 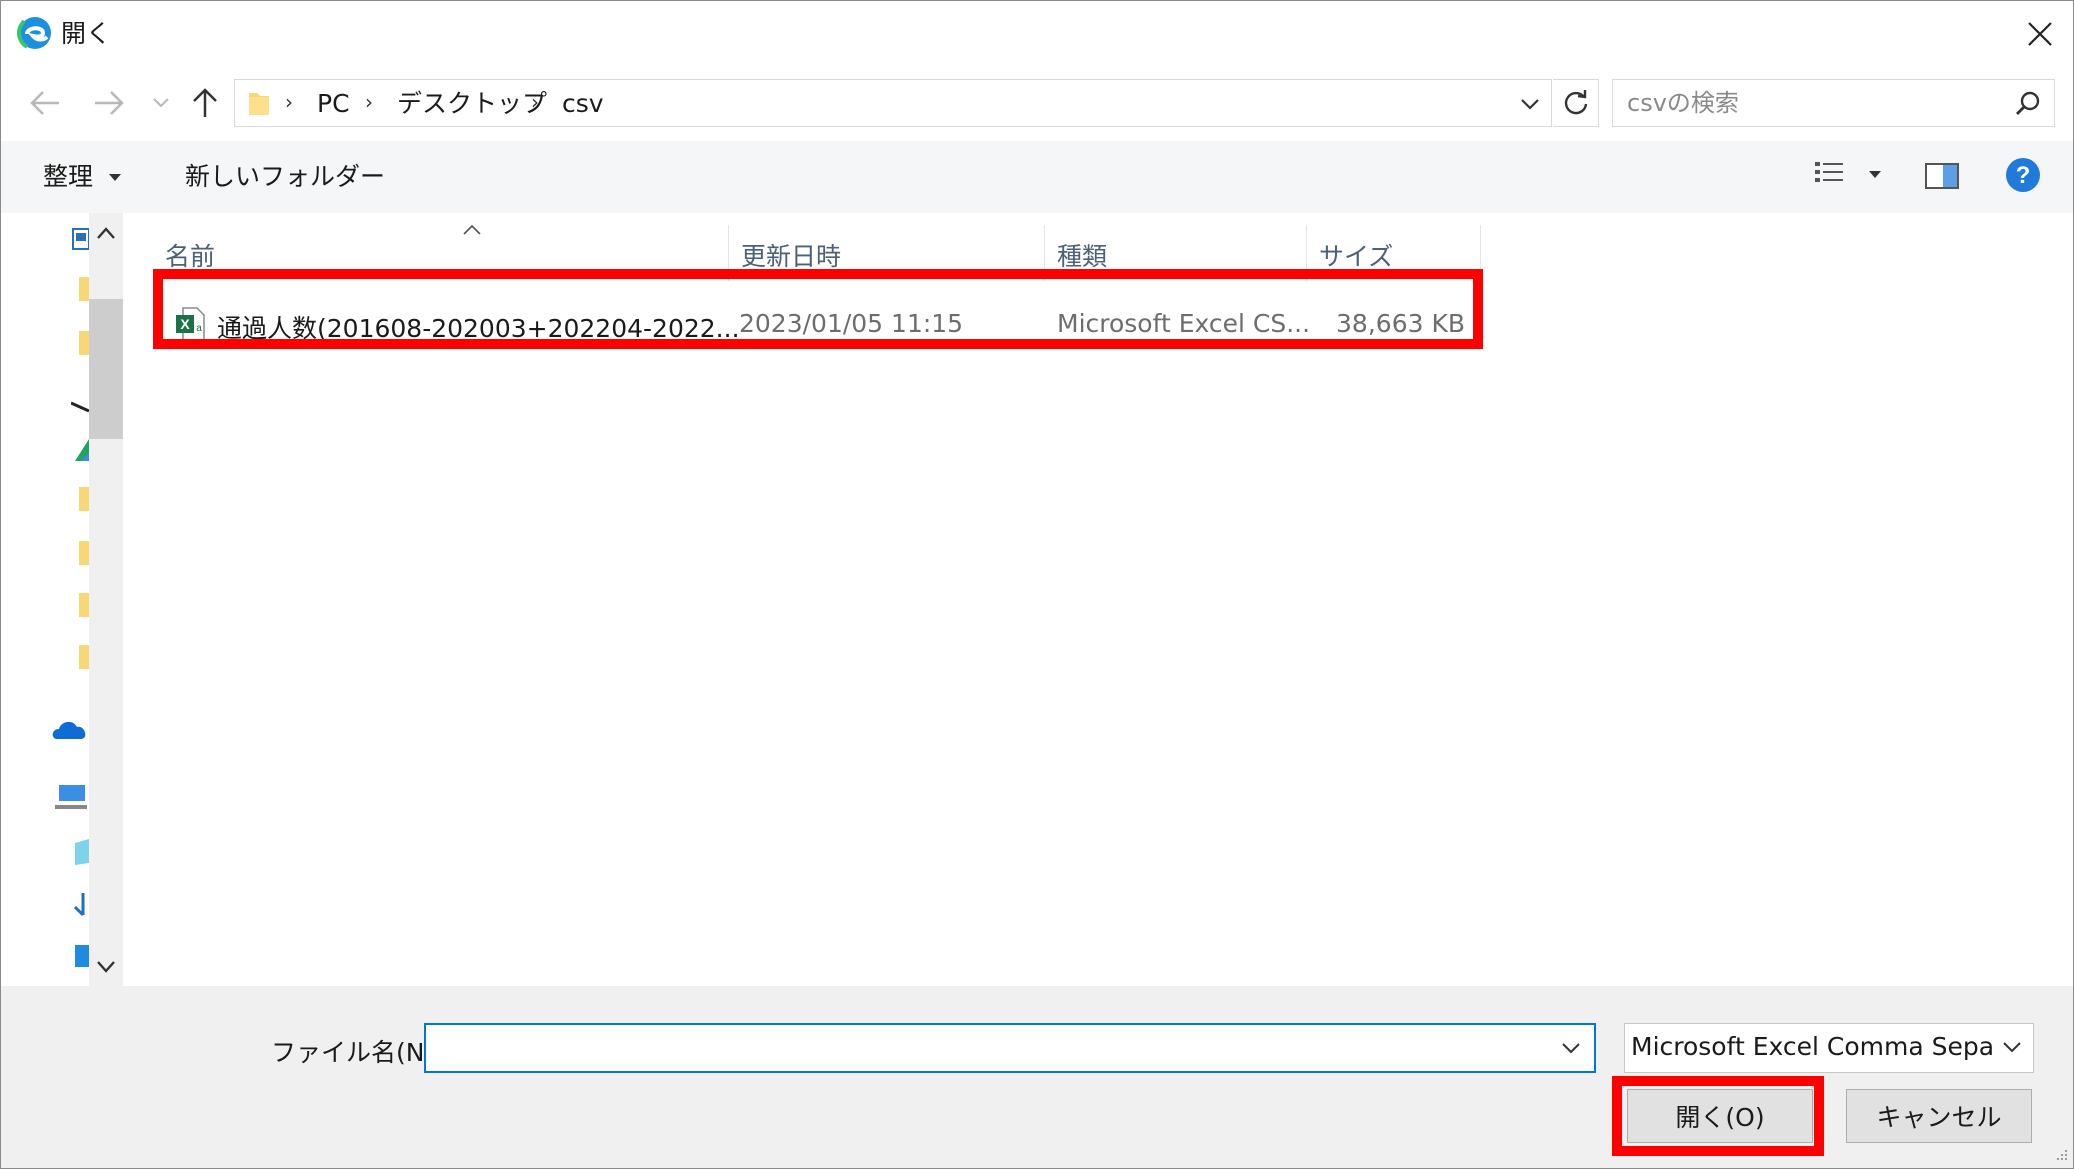 I want to click on filename-label: ファイル名(N):, so click(x=357, y=1052).